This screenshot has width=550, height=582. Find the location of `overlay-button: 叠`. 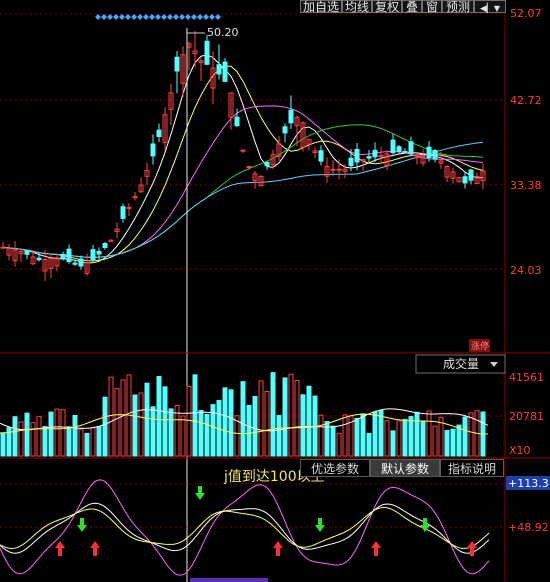

overlay-button: 叠 is located at coordinates (412, 7).